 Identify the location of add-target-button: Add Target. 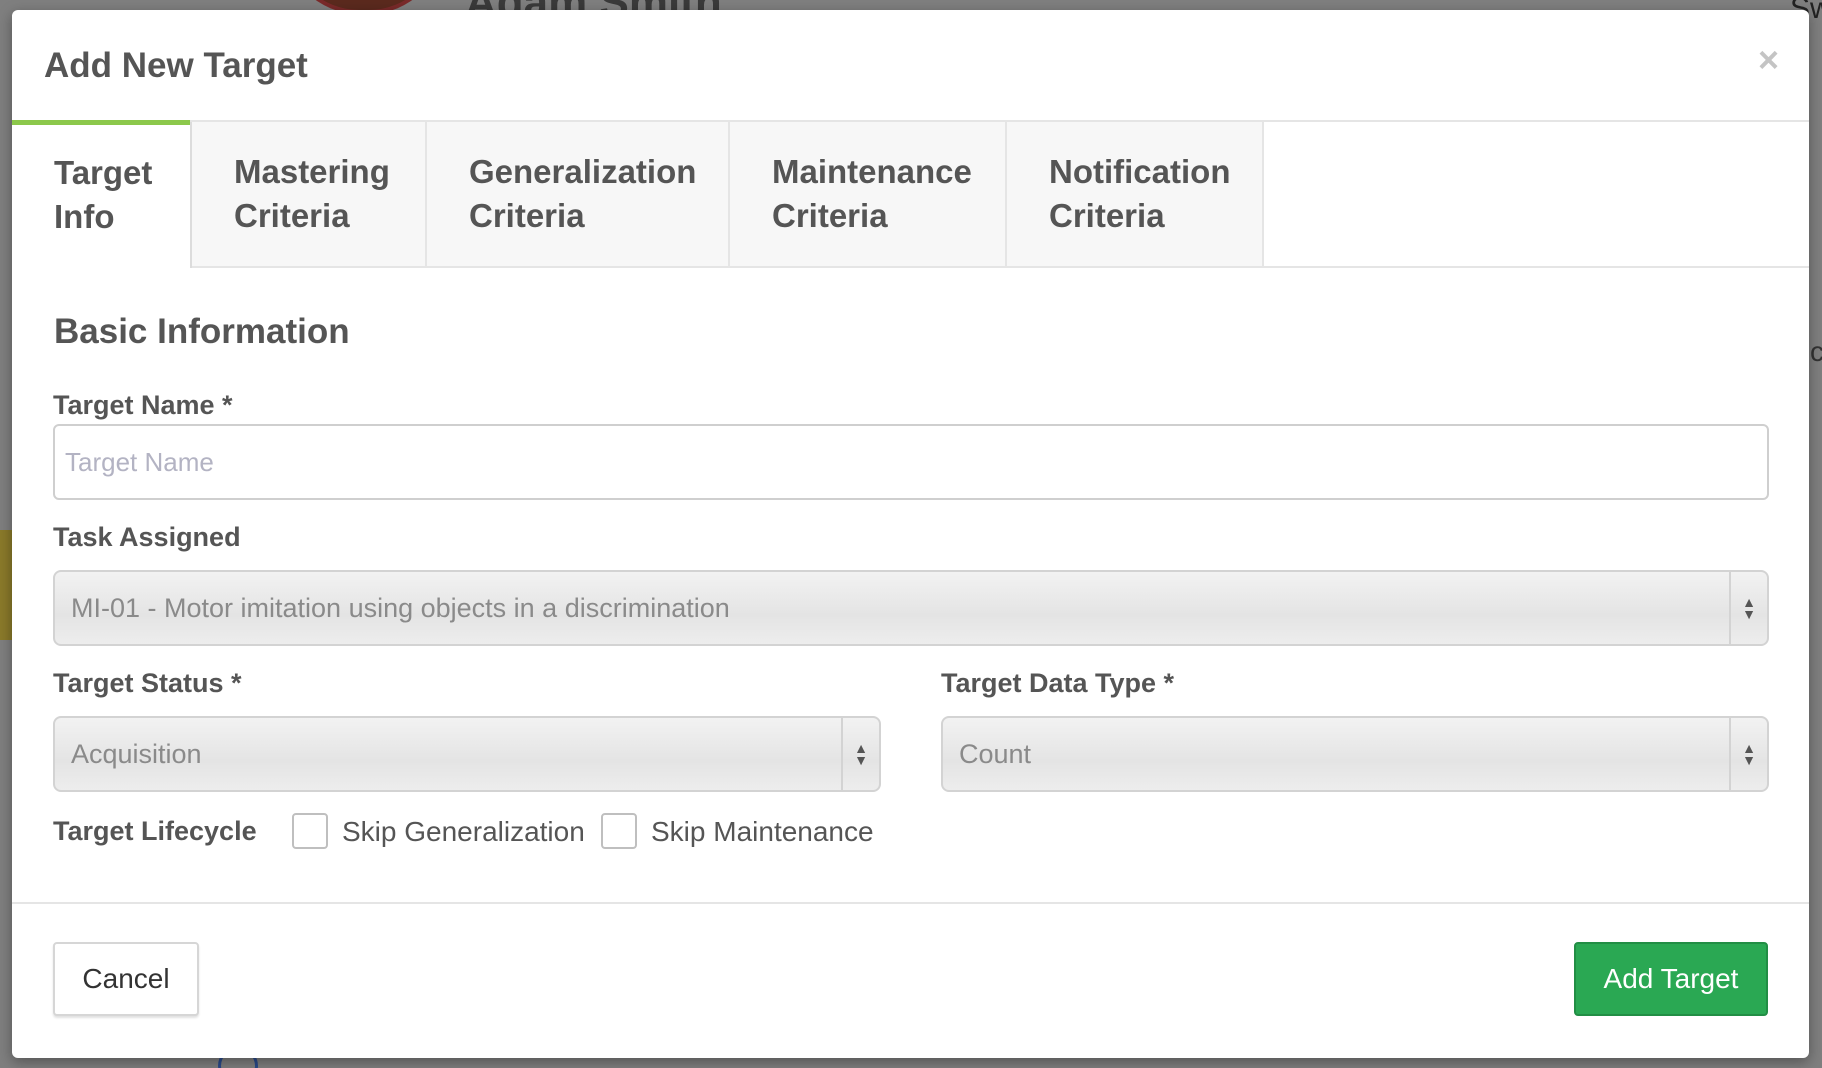
(1671, 979).